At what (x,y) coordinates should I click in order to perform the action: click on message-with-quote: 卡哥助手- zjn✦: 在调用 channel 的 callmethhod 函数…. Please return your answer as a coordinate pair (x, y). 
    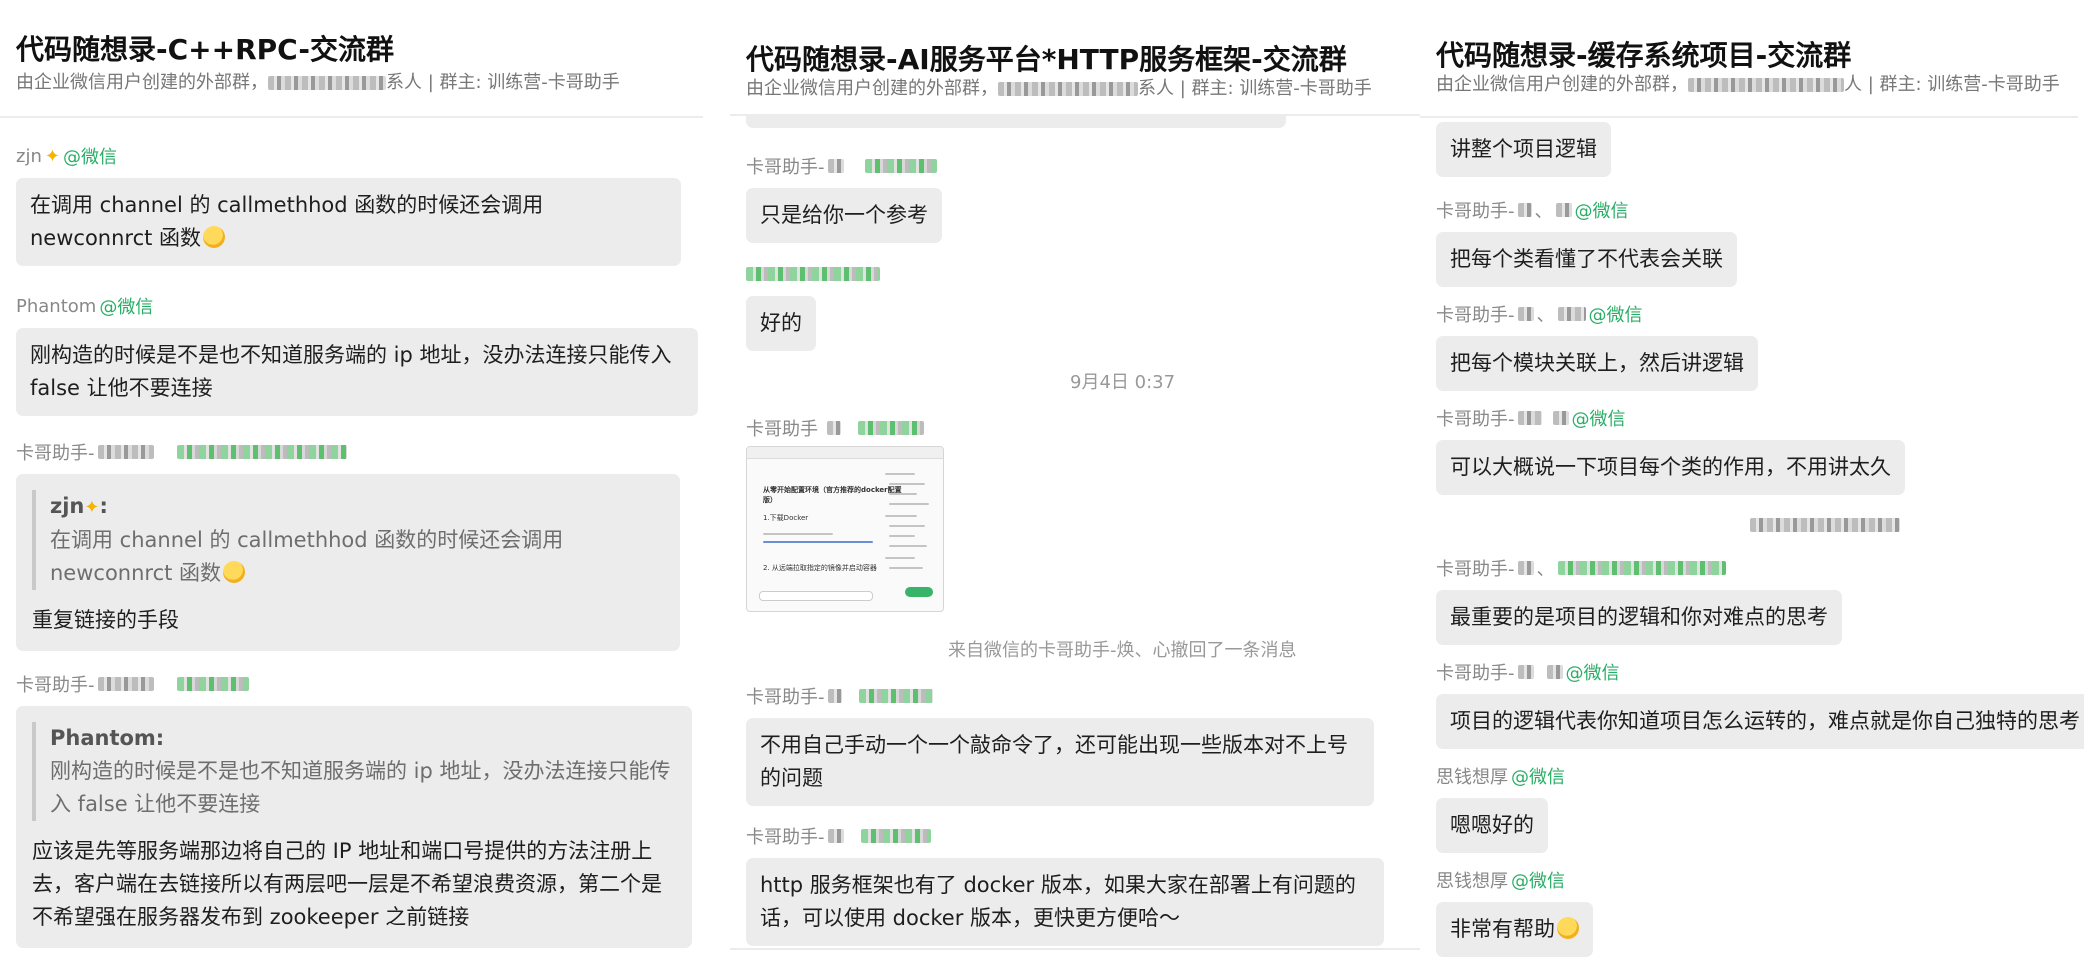
    Looking at the image, I should click on (348, 545).